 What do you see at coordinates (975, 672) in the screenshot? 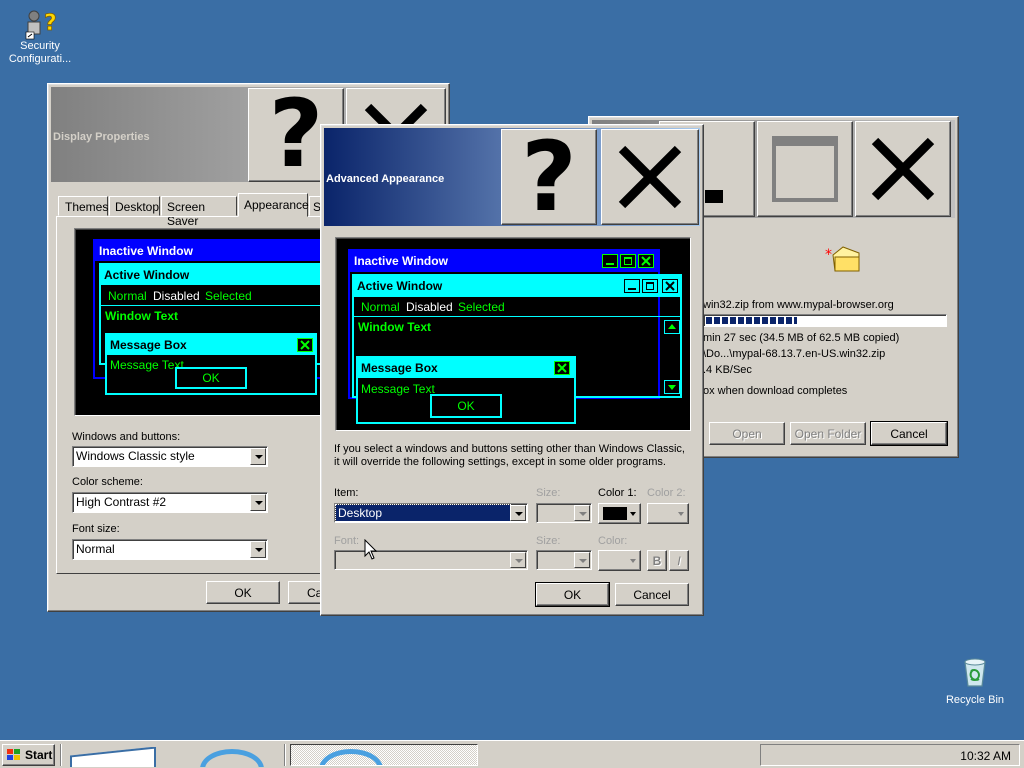
I see `recycle-bin-icon` at bounding box center [975, 672].